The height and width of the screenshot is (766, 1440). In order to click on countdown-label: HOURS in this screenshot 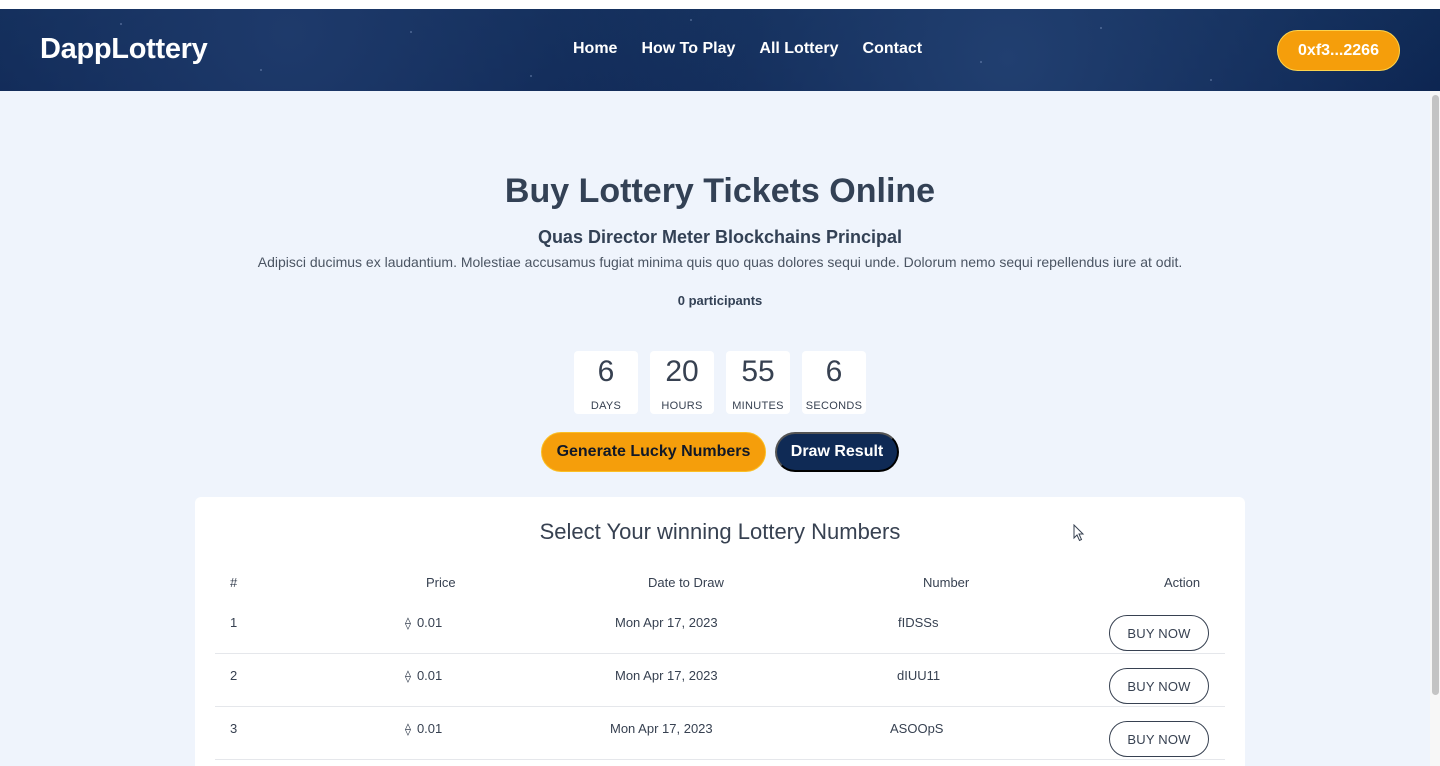, I will do `click(682, 406)`.